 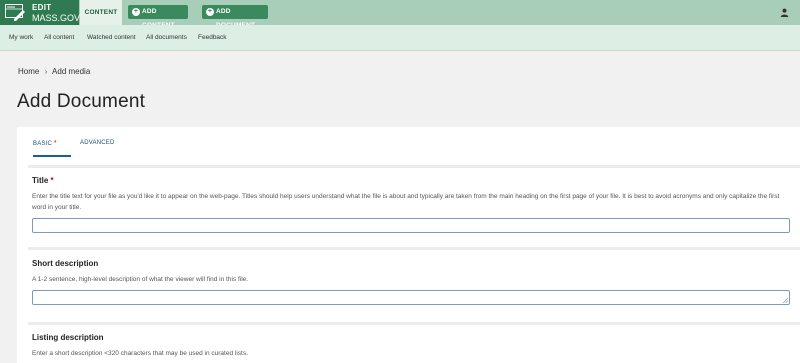 What do you see at coordinates (42, 7) in the screenshot?
I see `brand-edit-label: EDIT` at bounding box center [42, 7].